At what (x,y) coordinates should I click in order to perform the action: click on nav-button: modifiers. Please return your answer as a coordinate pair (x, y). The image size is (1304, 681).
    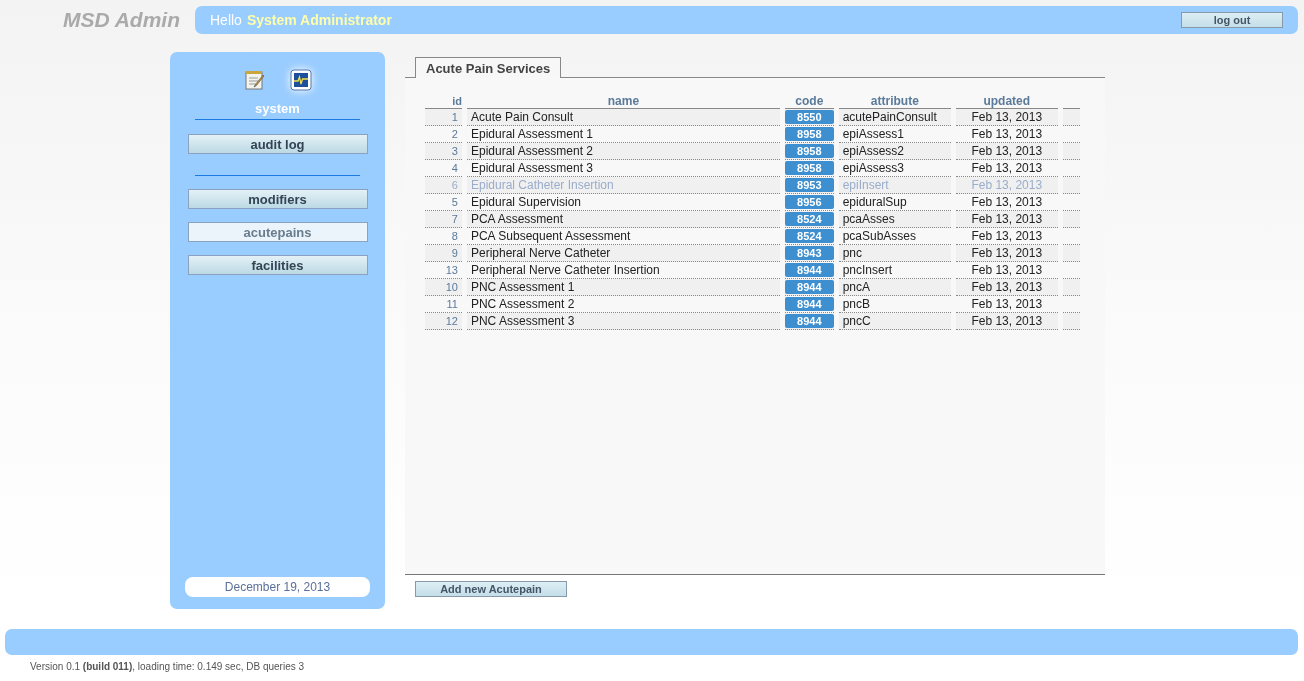
    Looking at the image, I should click on (277, 199).